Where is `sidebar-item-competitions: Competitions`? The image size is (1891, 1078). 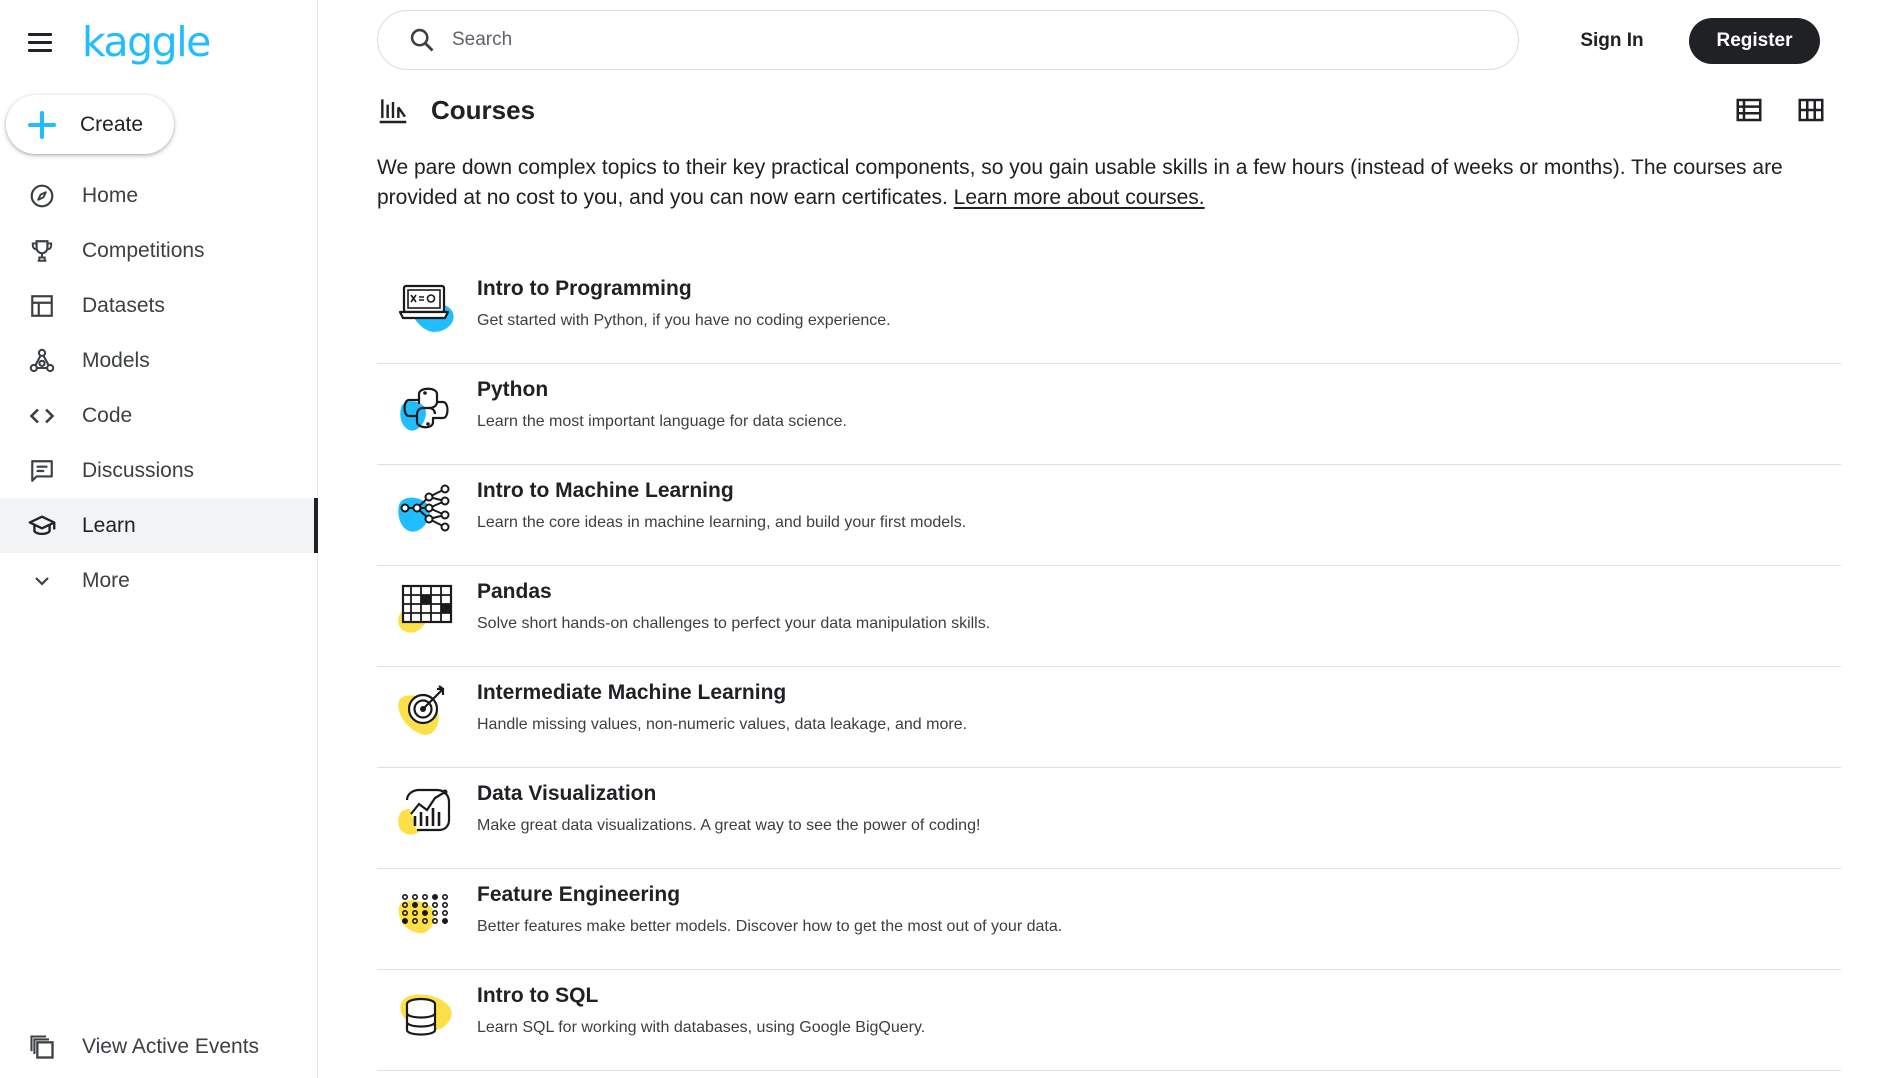 sidebar-item-competitions: Competitions is located at coordinates (159, 250).